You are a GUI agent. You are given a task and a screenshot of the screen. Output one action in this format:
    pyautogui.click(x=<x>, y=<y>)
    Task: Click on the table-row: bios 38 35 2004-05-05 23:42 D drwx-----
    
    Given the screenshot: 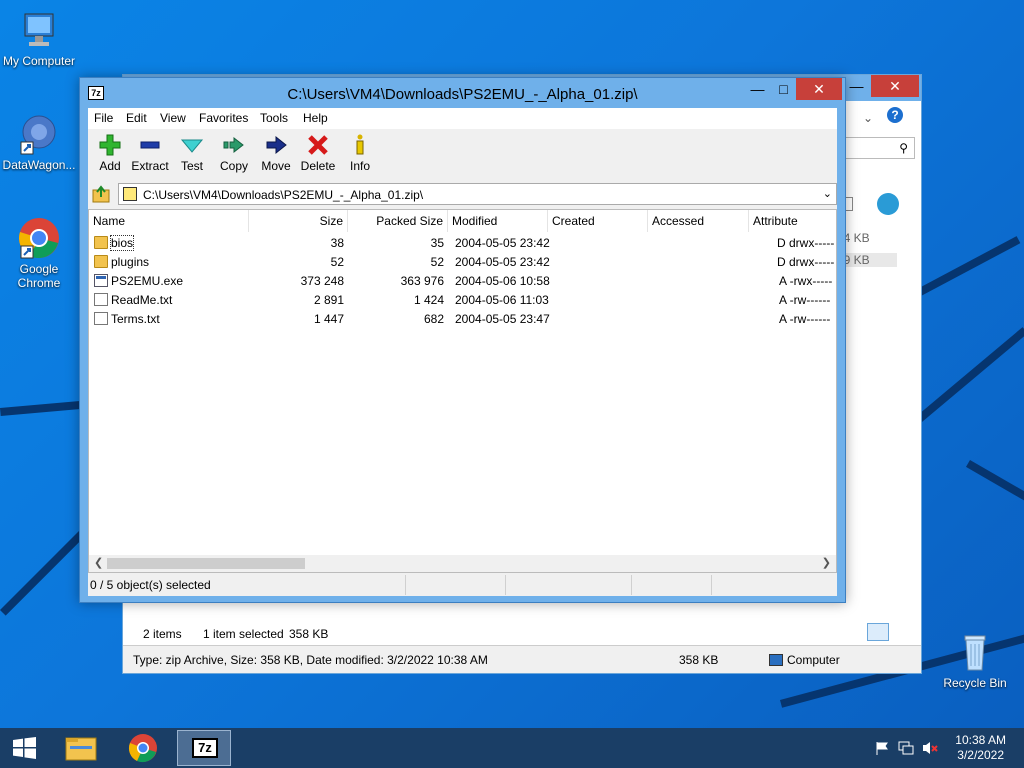 What is the action you would take?
    pyautogui.click(x=462, y=243)
    